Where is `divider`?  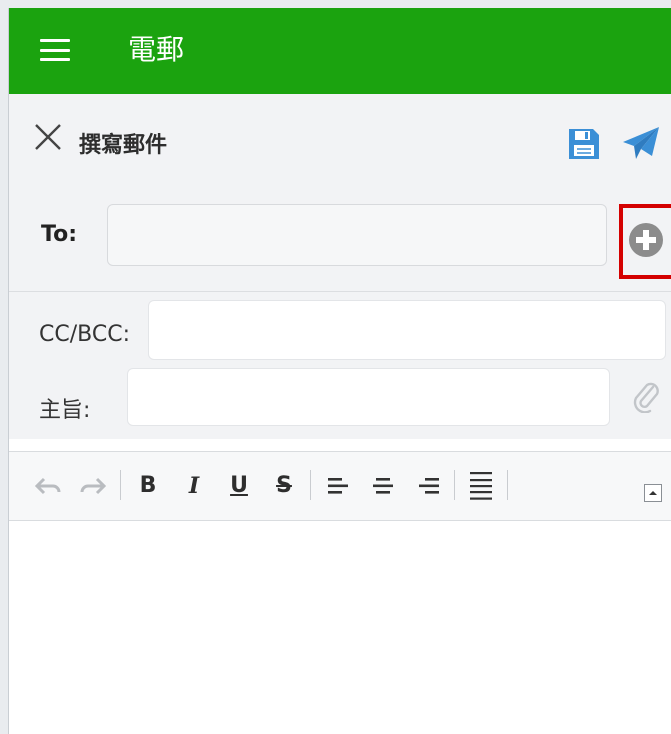 divider is located at coordinates (340, 291).